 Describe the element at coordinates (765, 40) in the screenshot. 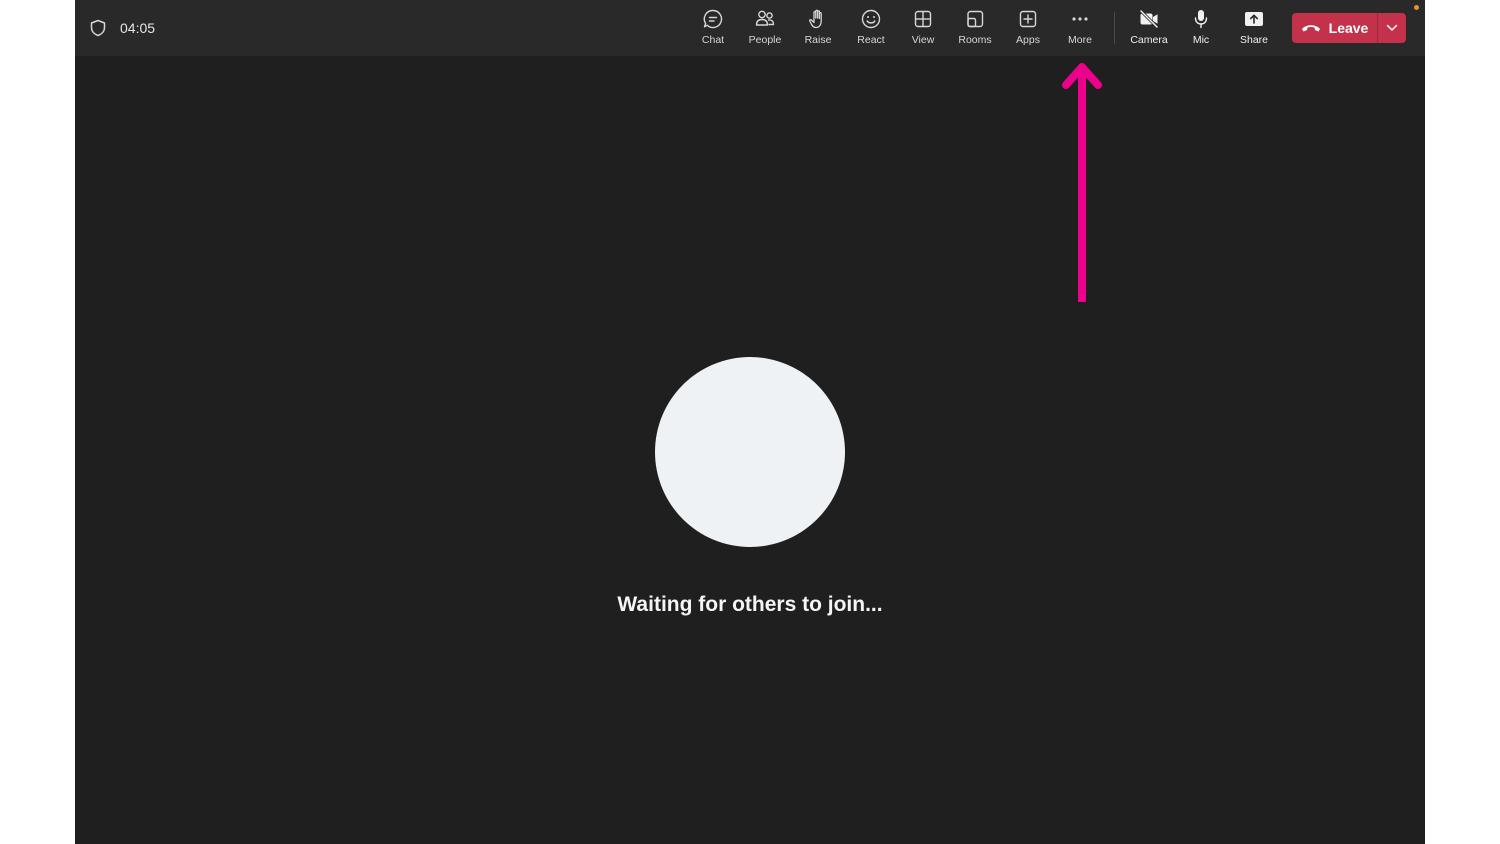

I see `people-label: People` at that location.